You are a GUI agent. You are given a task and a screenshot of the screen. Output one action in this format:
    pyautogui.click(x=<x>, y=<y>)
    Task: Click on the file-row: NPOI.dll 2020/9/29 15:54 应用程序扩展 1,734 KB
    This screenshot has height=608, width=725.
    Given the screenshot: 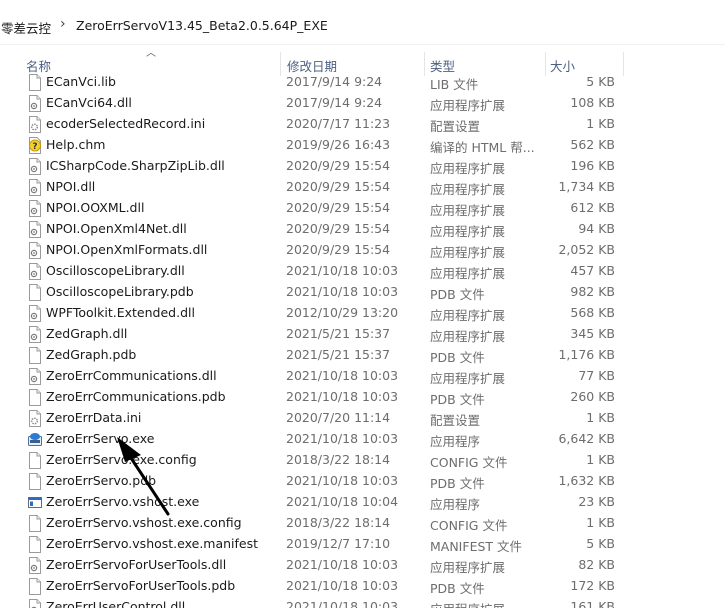 What is the action you would take?
    pyautogui.click(x=362, y=187)
    